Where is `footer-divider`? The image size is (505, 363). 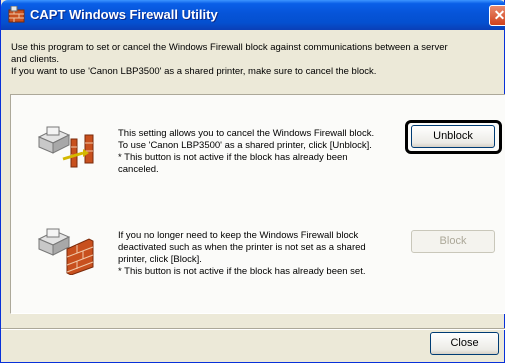
footer-divider is located at coordinates (253, 329).